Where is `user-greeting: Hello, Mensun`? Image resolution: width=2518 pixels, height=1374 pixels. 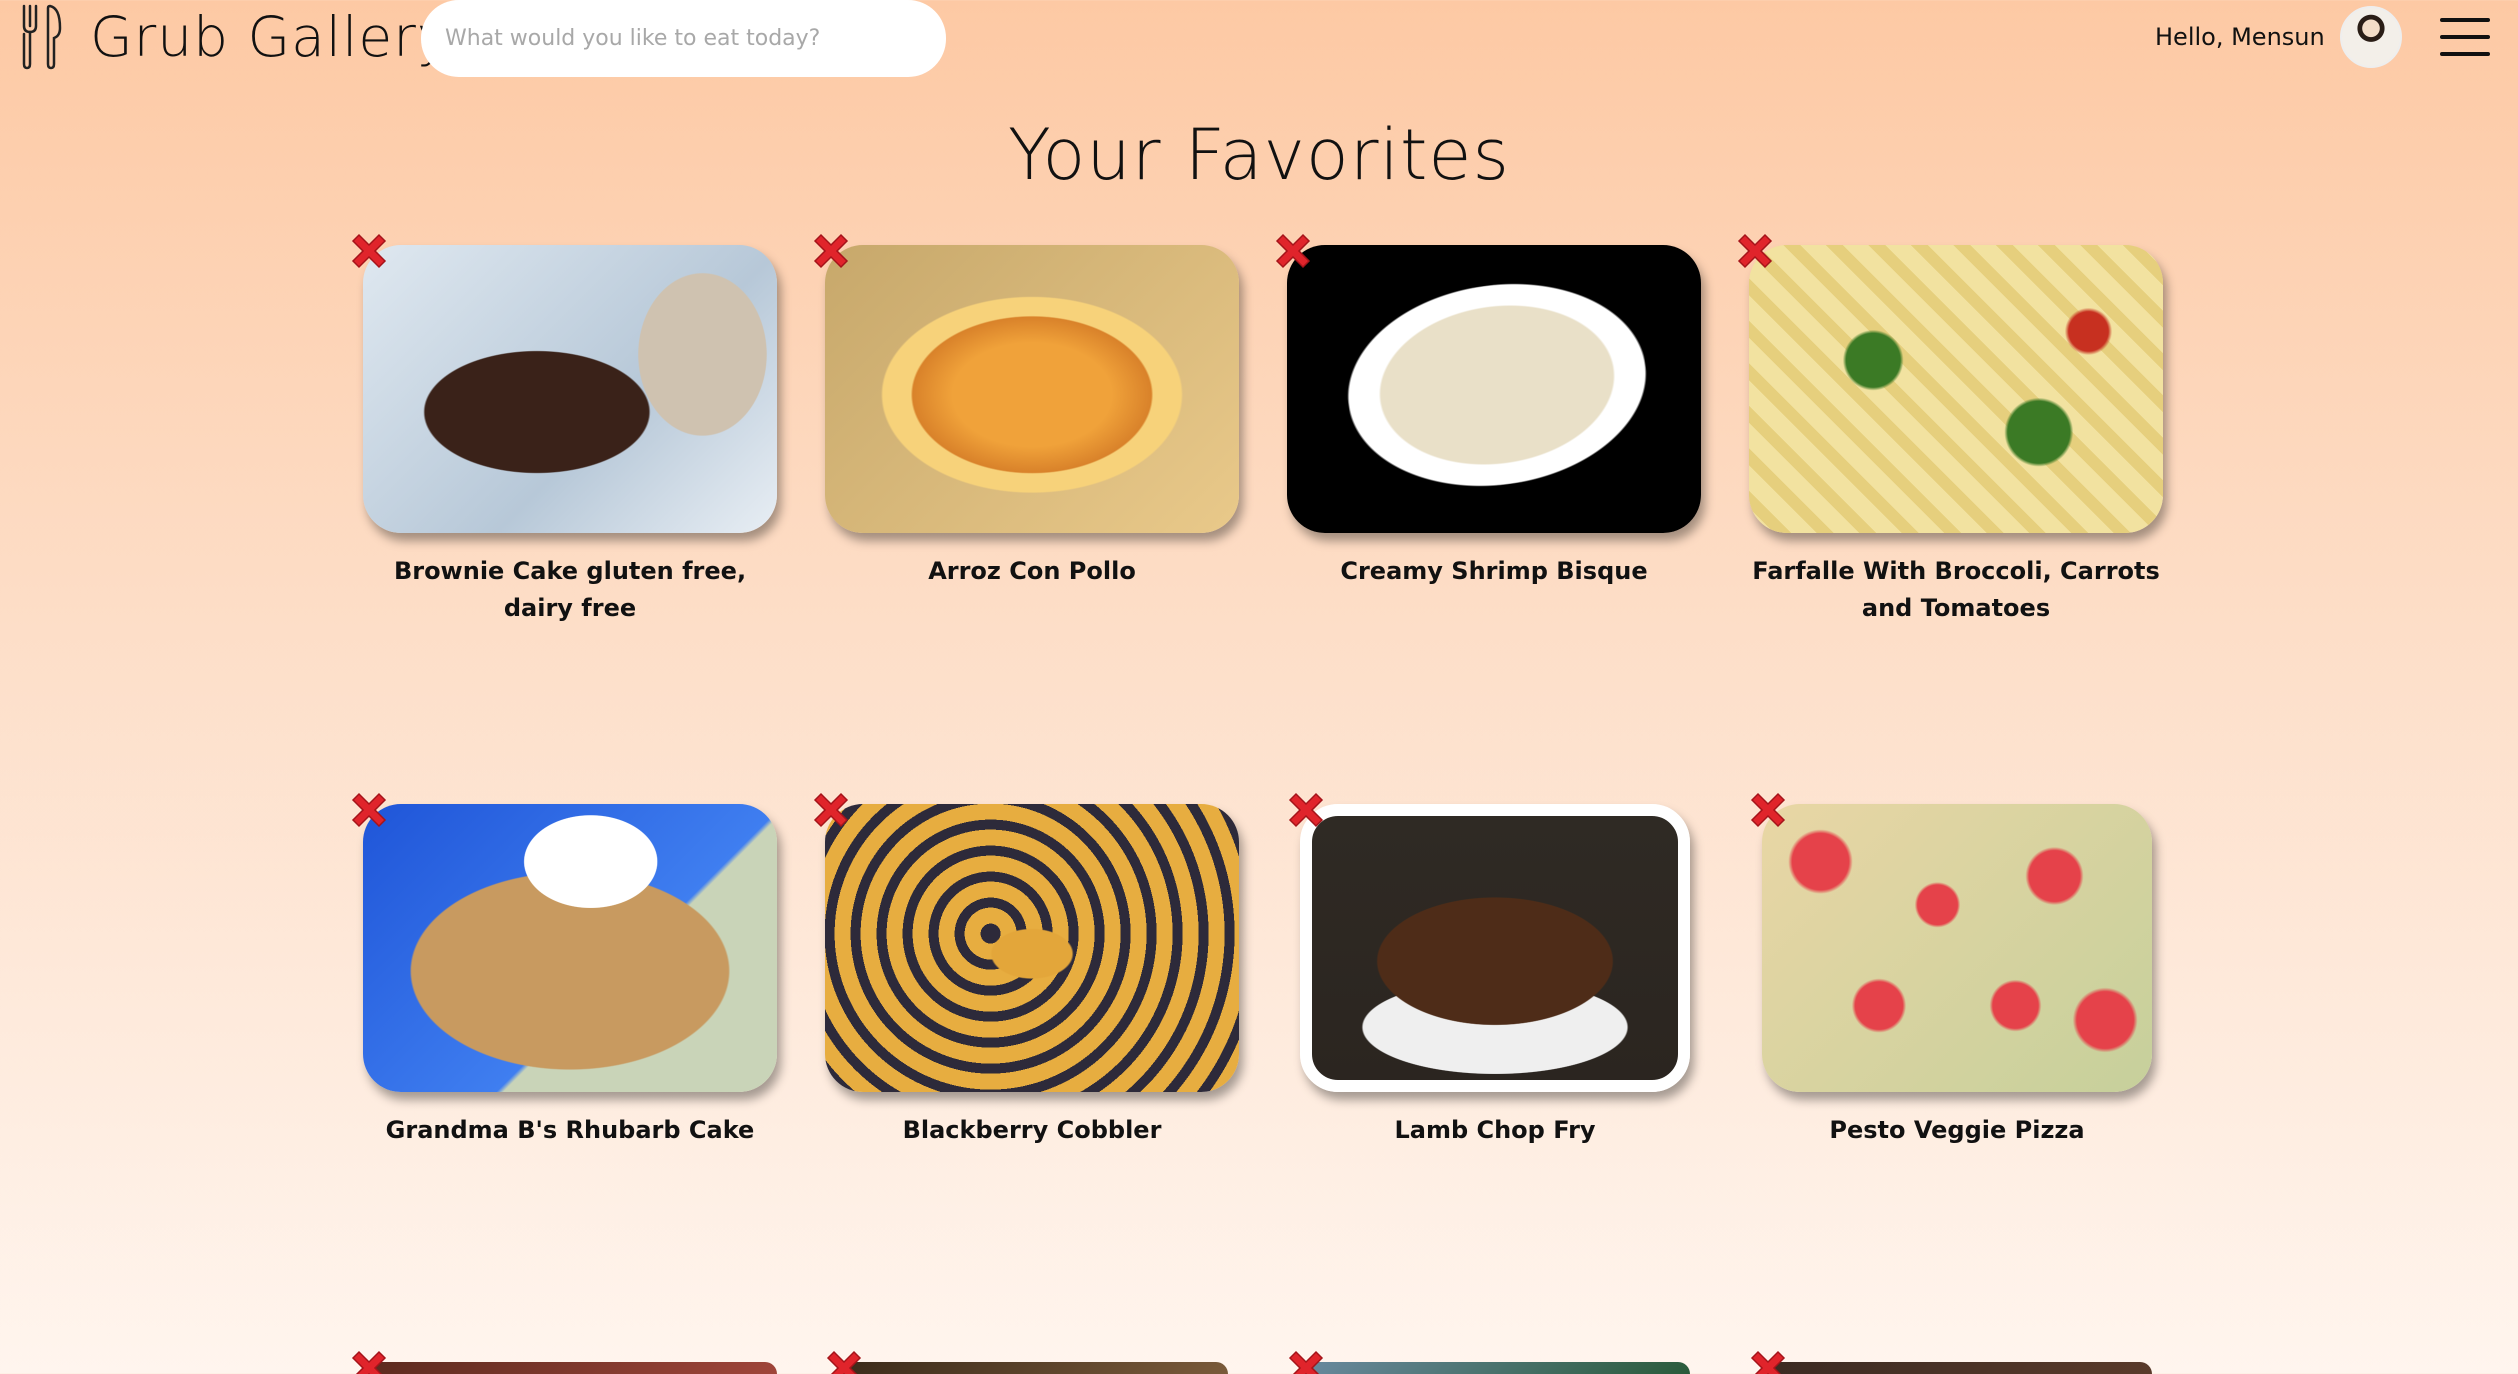 user-greeting: Hello, Mensun is located at coordinates (2240, 37).